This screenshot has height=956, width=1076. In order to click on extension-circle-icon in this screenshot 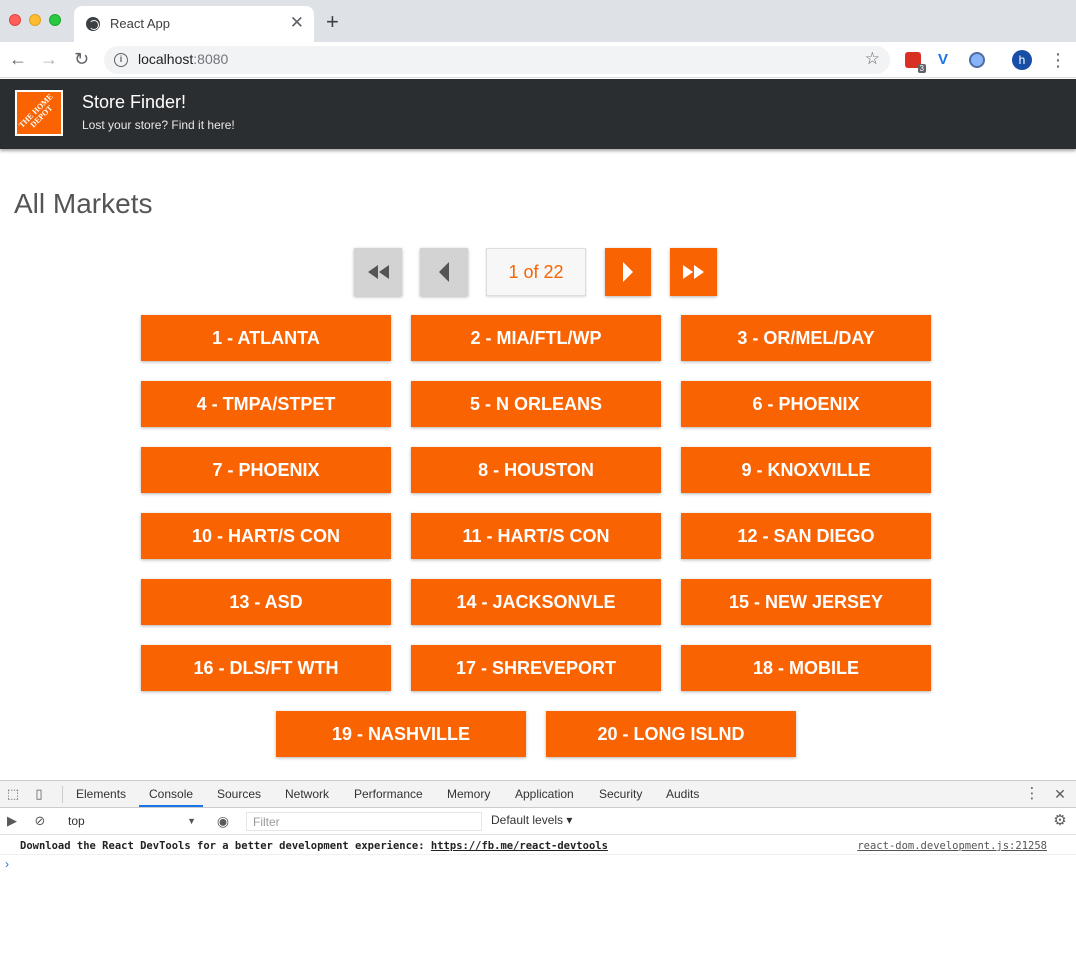, I will do `click(977, 60)`.